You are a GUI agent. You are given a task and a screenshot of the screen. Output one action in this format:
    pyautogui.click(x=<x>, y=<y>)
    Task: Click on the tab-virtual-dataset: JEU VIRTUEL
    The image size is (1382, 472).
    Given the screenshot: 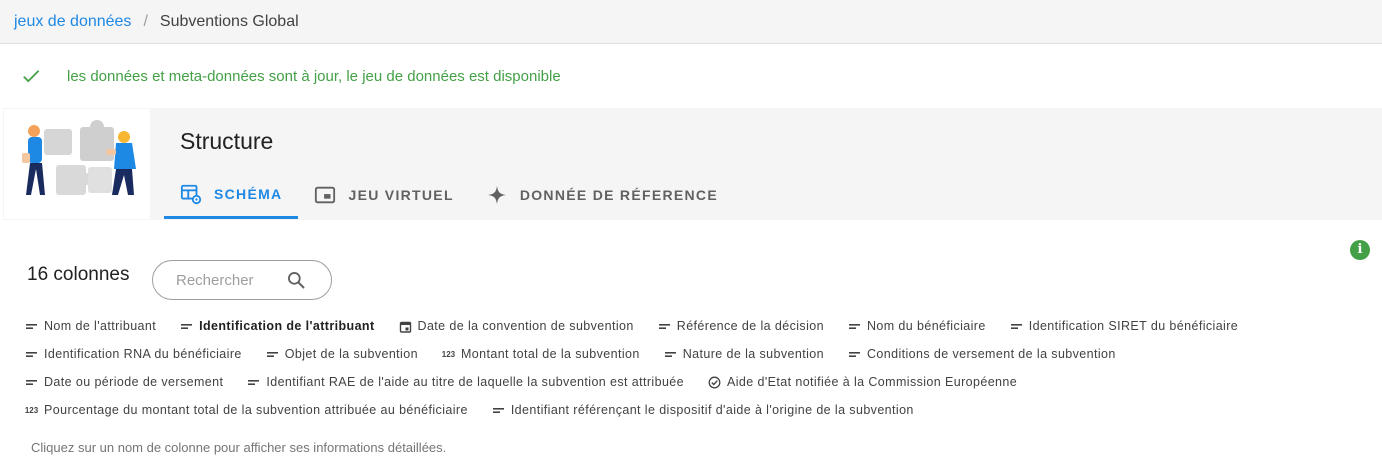 What is the action you would take?
    pyautogui.click(x=383, y=195)
    